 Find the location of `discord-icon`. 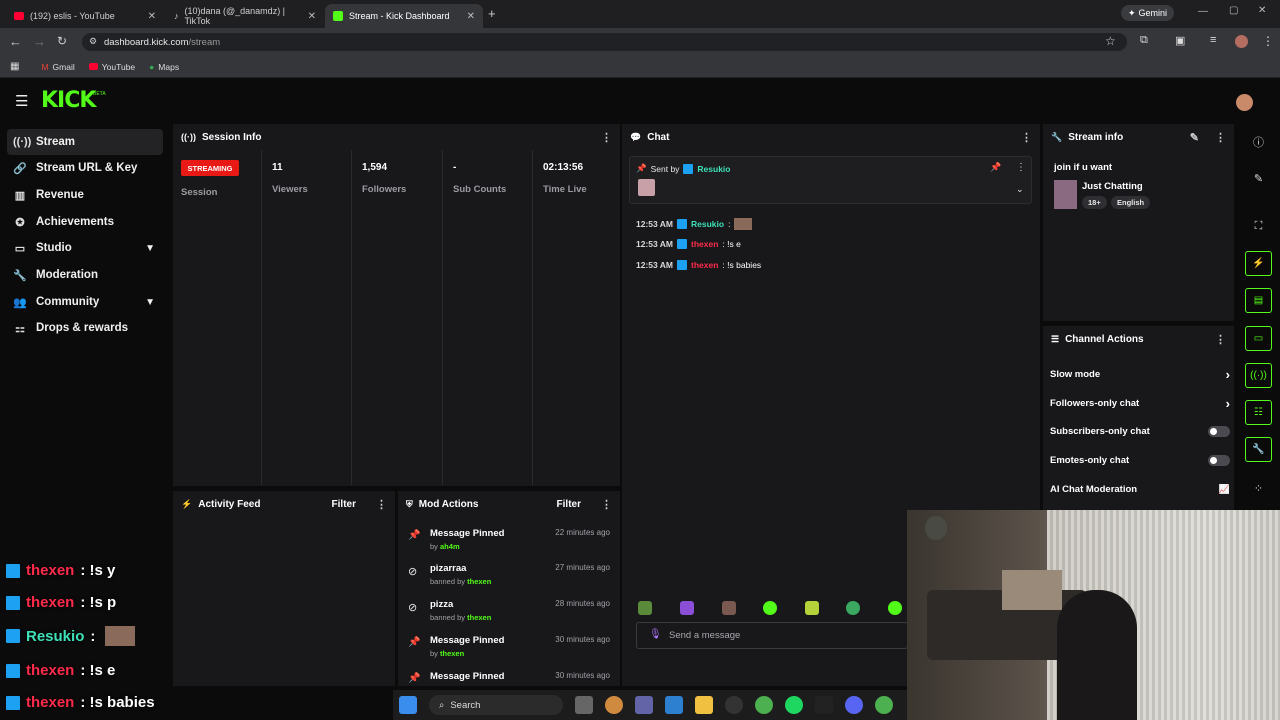

discord-icon is located at coordinates (854, 705).